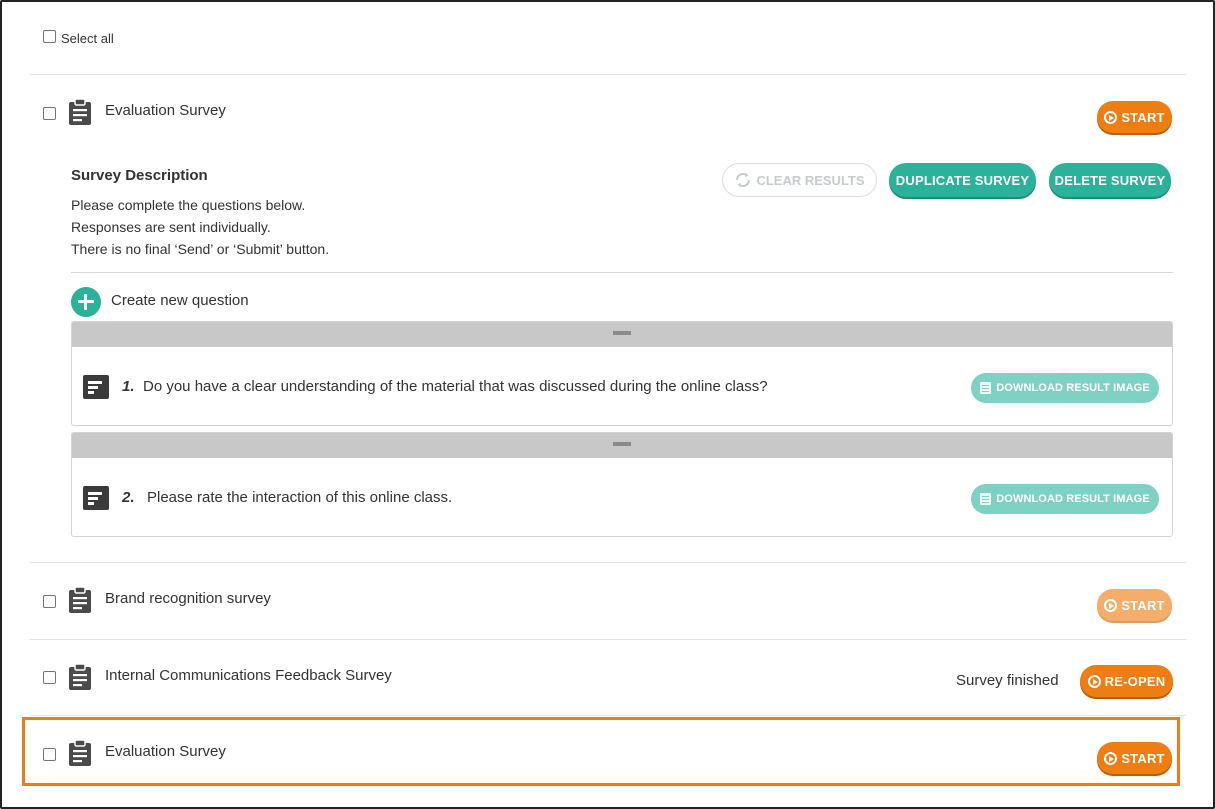  Describe the element at coordinates (248, 675) in the screenshot. I see `survey-title: Internal Communications Feedback Survey` at that location.